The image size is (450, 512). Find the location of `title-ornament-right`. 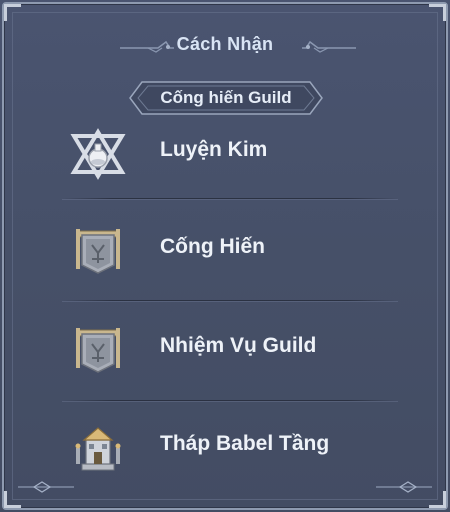

title-ornament-right is located at coordinates (329, 46).